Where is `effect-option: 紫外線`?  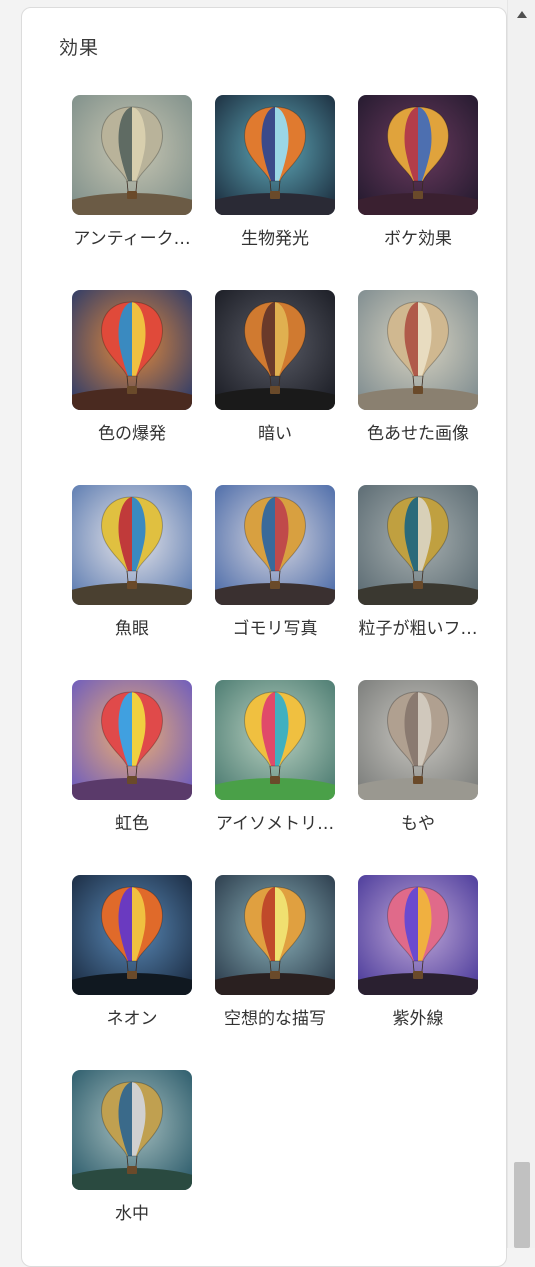 effect-option: 紫外線 is located at coordinates (418, 972).